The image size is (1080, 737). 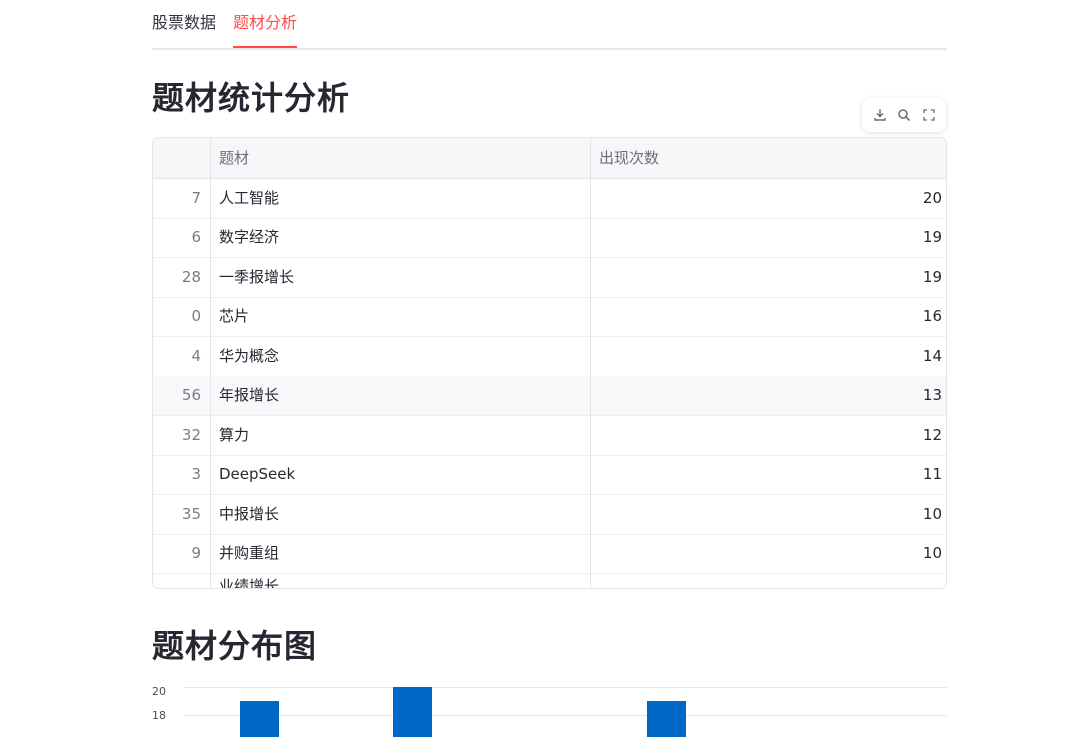 I want to click on table-row: 28 一季报增长 19, so click(x=549, y=278).